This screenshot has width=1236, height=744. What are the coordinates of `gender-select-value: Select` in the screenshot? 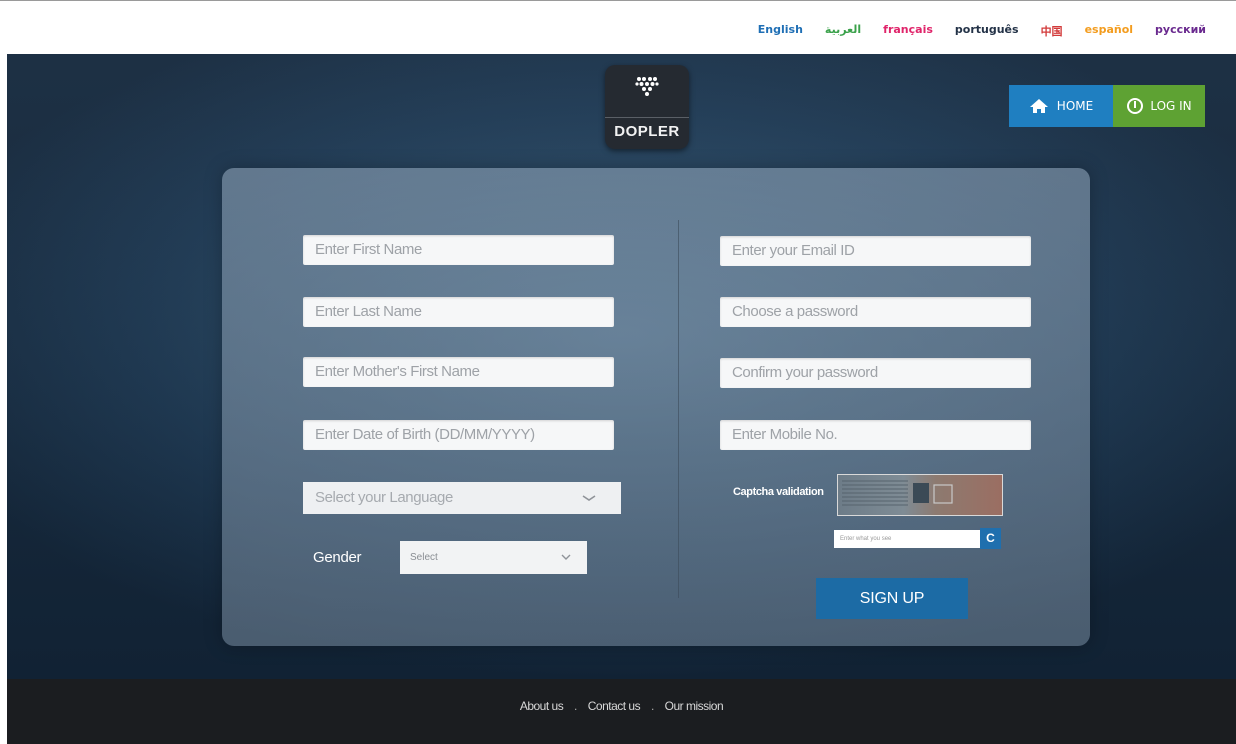 It's located at (424, 557).